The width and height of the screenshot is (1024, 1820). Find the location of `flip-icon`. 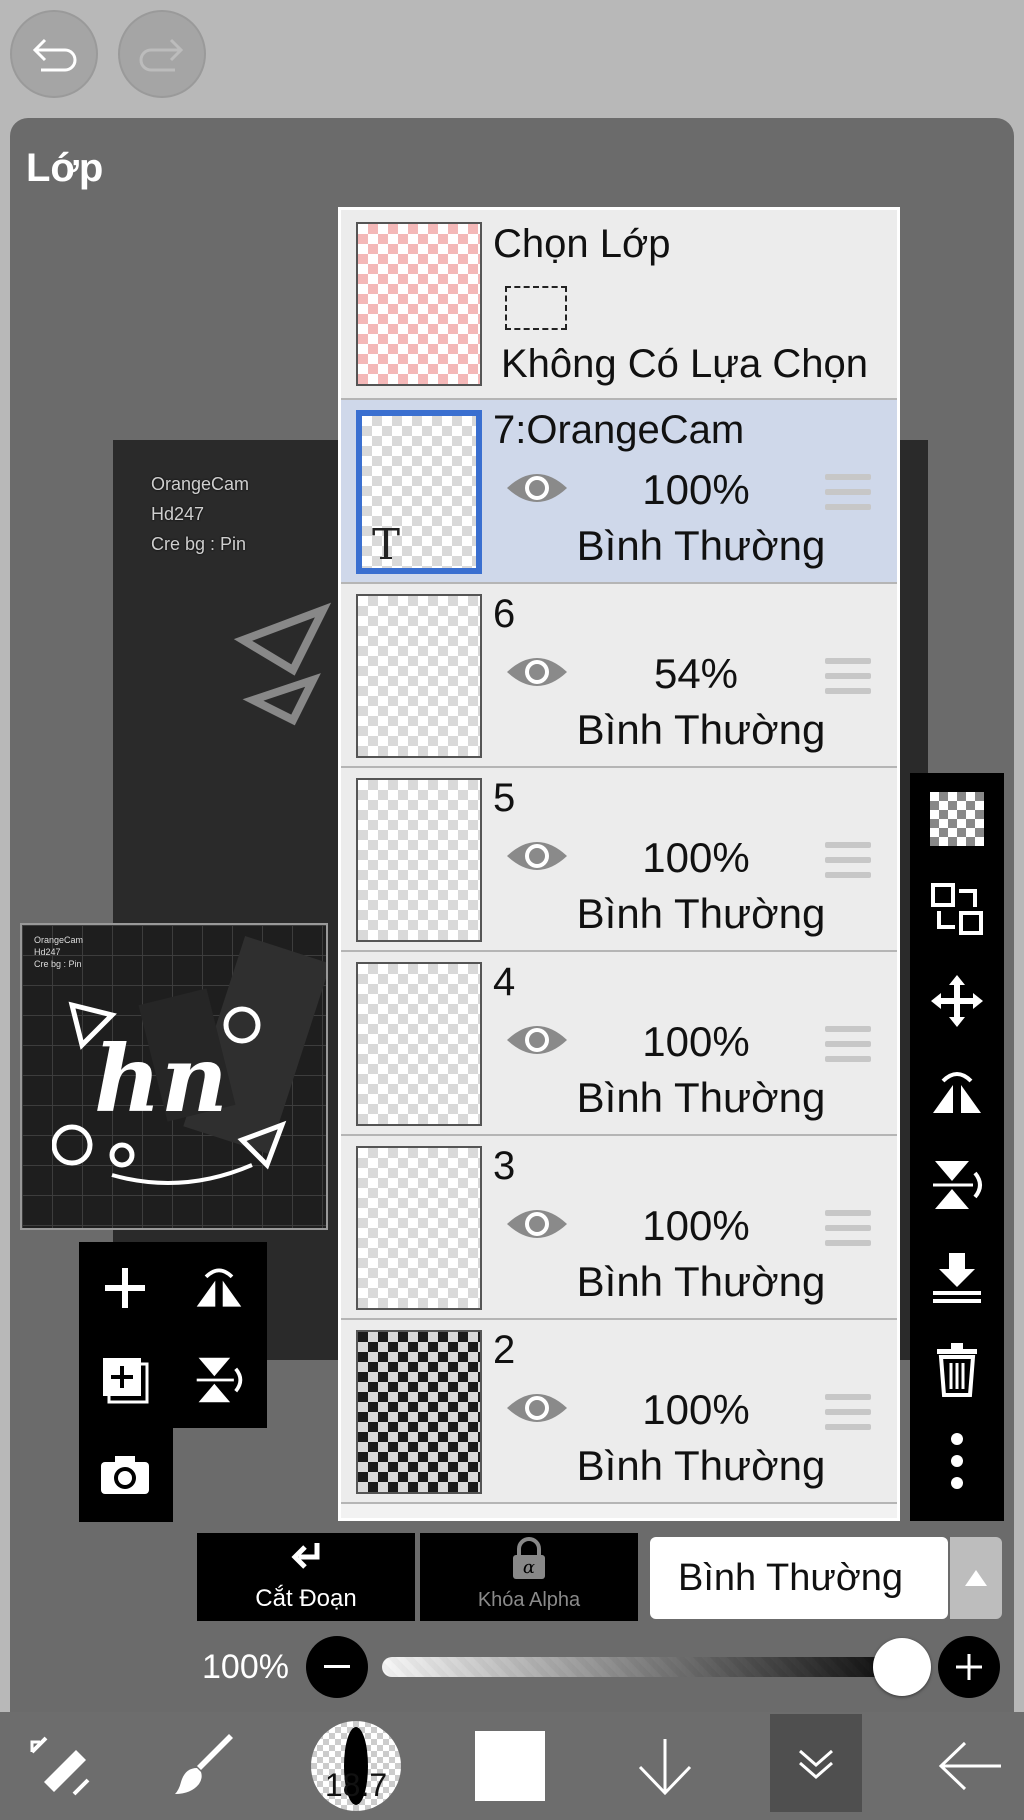

flip-icon is located at coordinates (219, 1287).